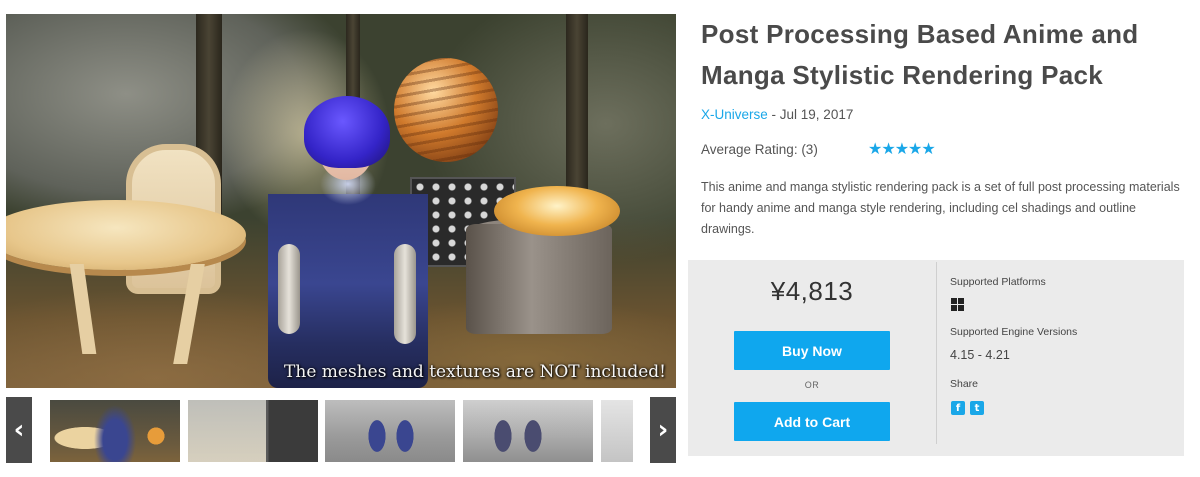 Image resolution: width=1200 pixels, height=477 pixels. What do you see at coordinates (812, 385) in the screenshot?
I see `or-separator: OR` at bounding box center [812, 385].